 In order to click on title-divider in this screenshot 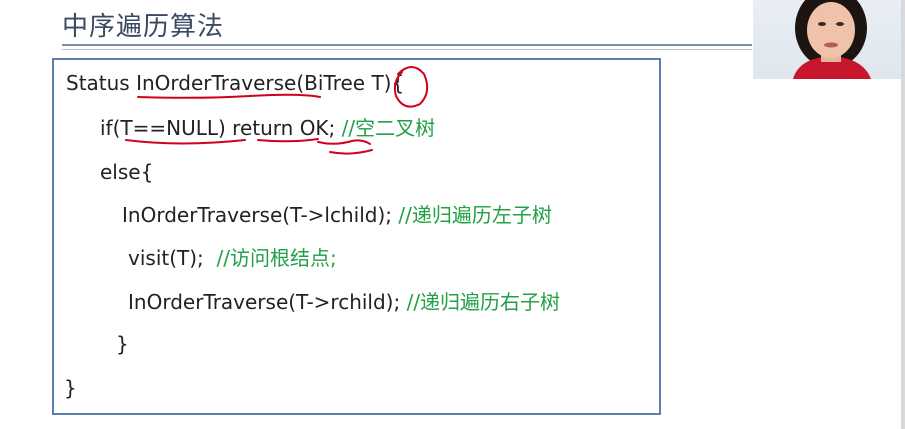, I will do `click(407, 45)`.